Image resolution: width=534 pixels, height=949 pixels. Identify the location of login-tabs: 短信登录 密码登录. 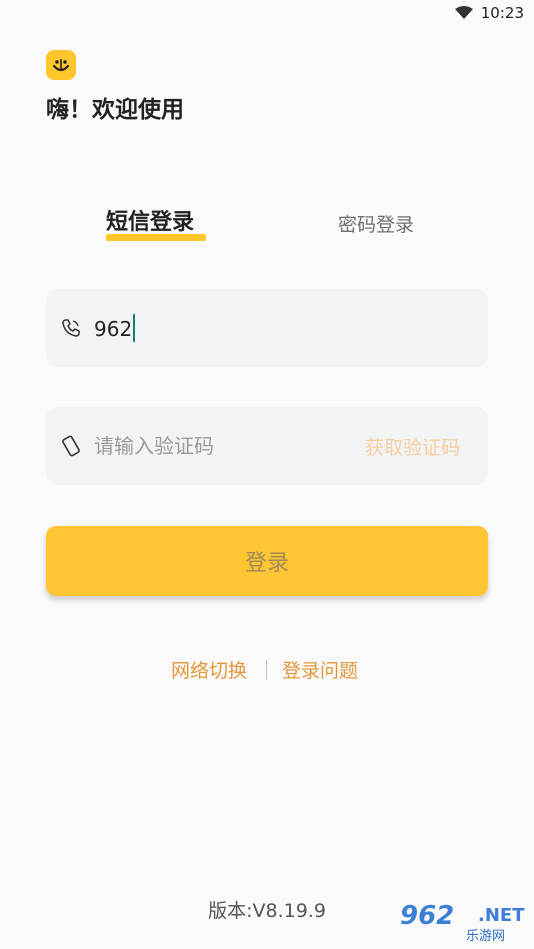
(267, 224).